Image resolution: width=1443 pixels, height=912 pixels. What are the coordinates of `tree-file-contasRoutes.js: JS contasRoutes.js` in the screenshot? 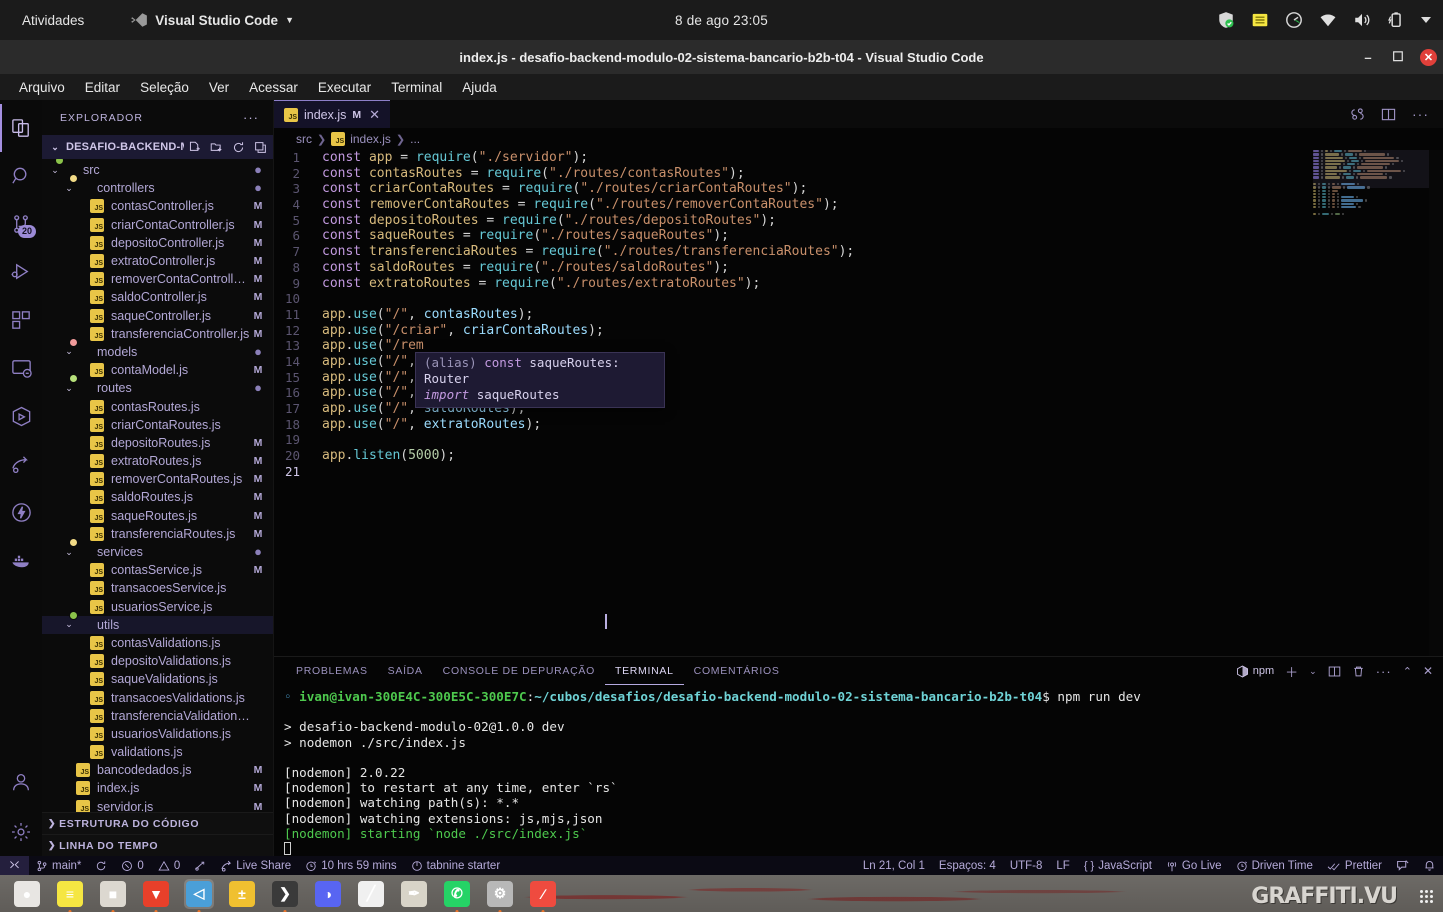 It's located at (157, 406).